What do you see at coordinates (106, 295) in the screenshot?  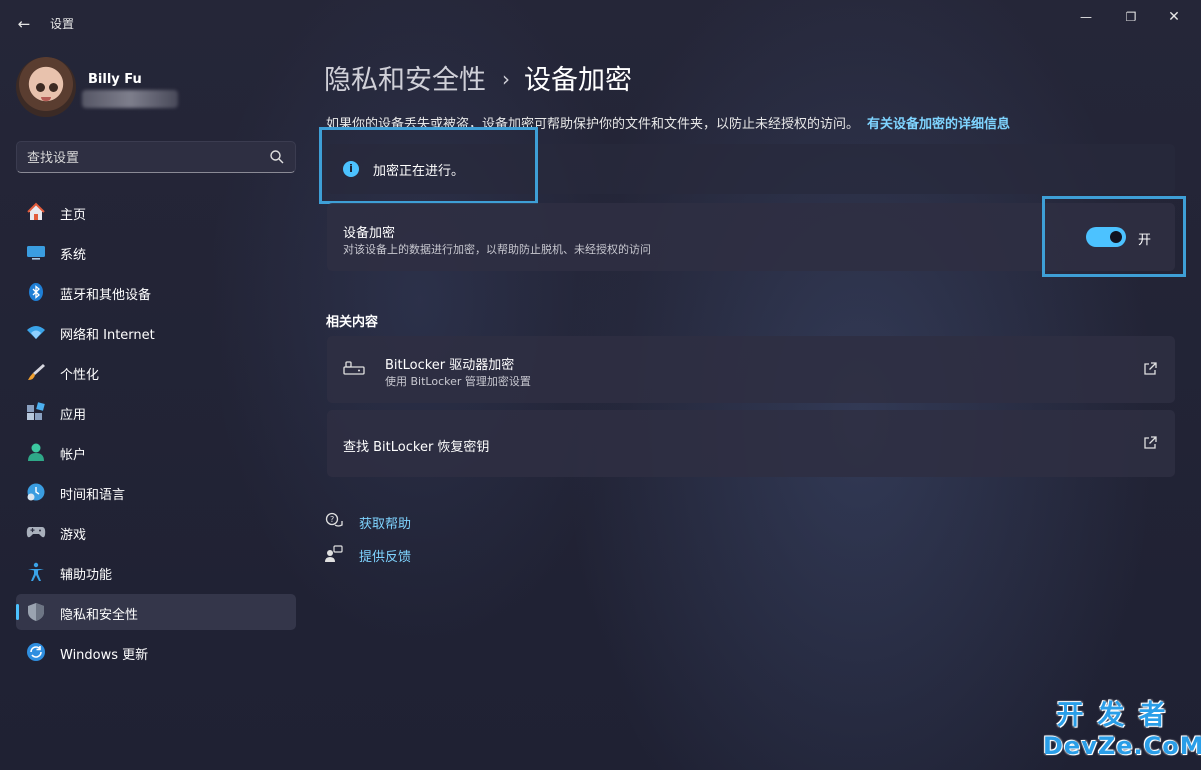 I see `sidebar-item-label: 蓝牙和其他设备` at bounding box center [106, 295].